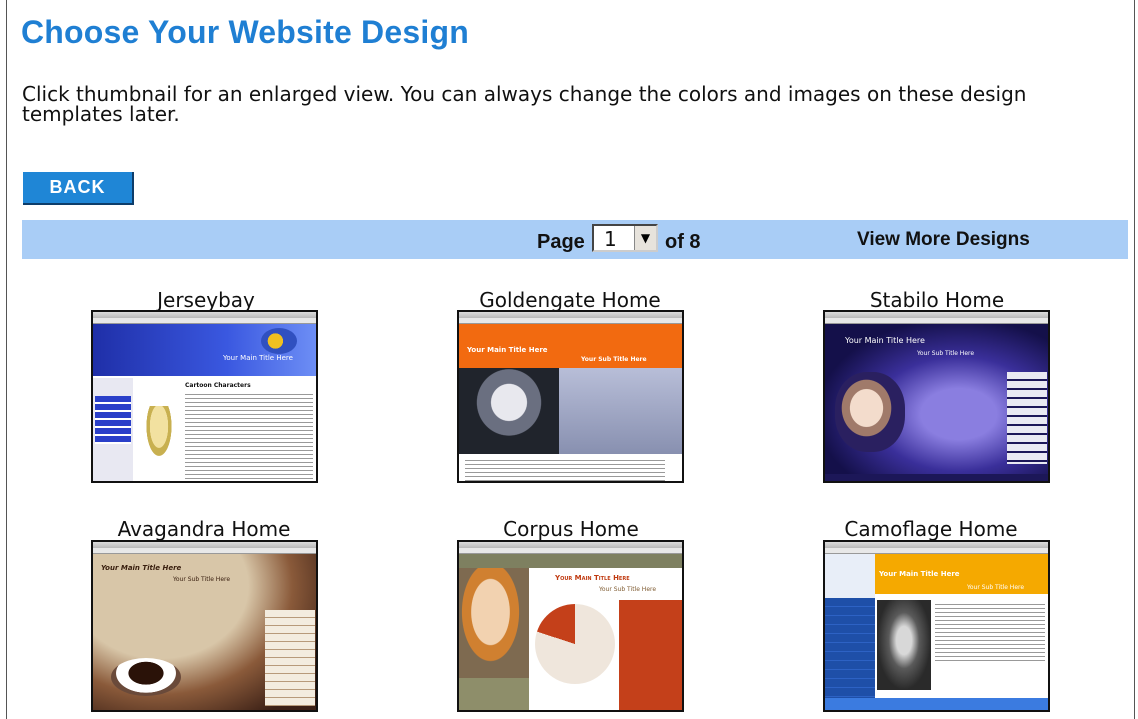  What do you see at coordinates (625, 238) in the screenshot?
I see `page-select: 1 ▼` at bounding box center [625, 238].